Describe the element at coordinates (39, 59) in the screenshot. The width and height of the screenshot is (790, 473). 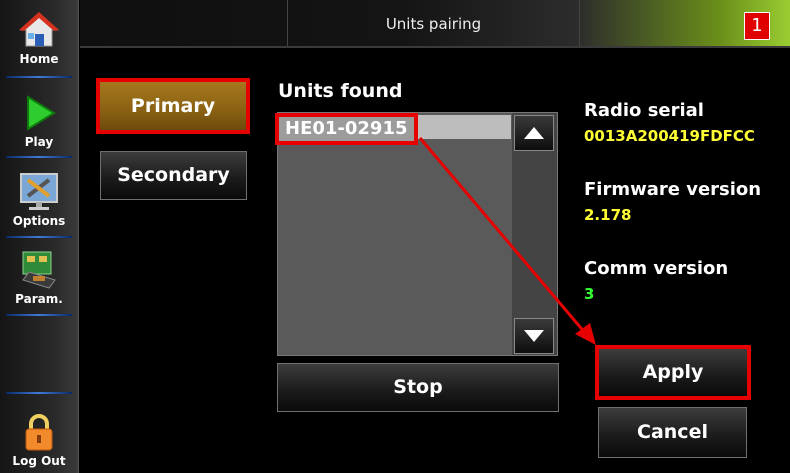
I see `sidebar-item-label: Home` at that location.